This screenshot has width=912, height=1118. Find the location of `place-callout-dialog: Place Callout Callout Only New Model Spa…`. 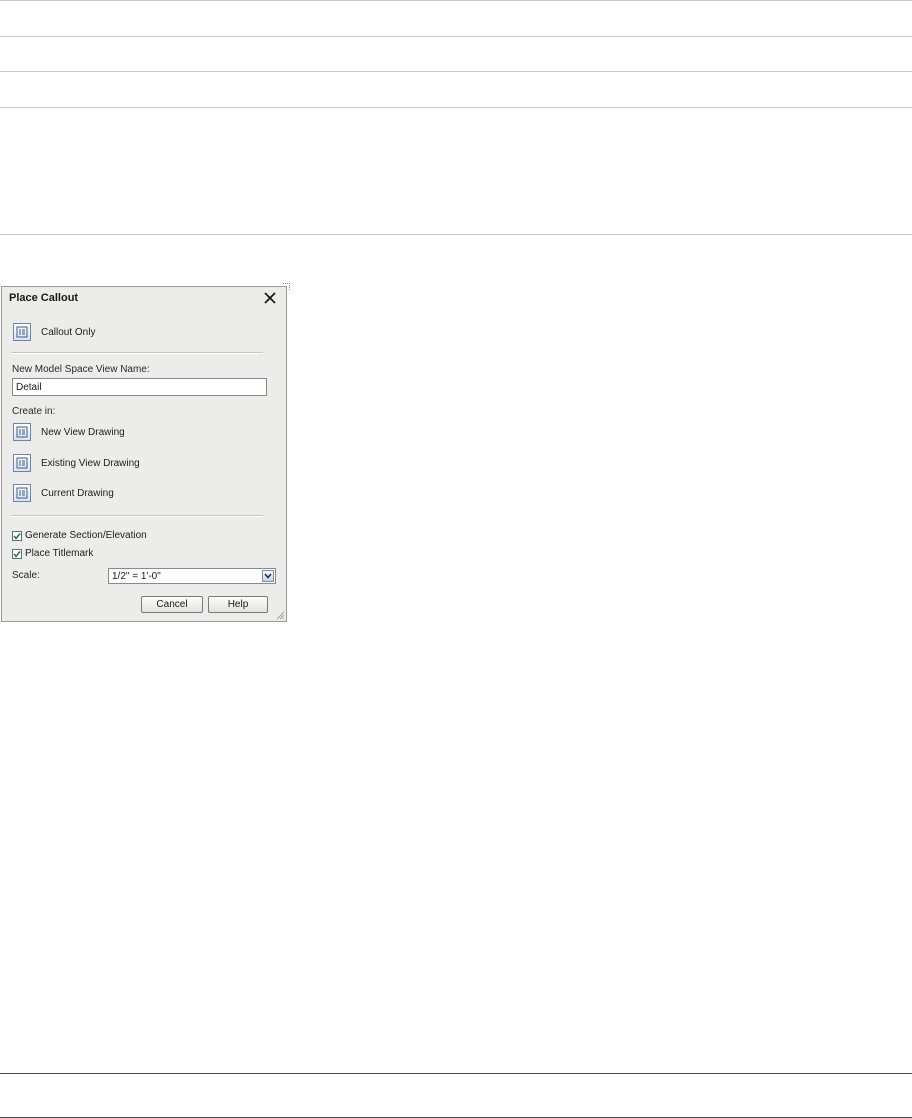

place-callout-dialog: Place Callout Callout Only New Model Spa… is located at coordinates (144, 454).